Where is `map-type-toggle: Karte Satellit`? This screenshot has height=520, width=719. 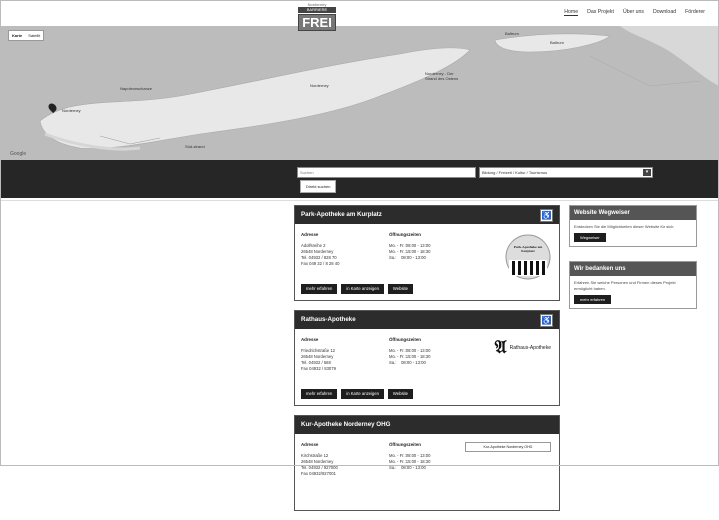
map-type-toggle: Karte Satellit is located at coordinates (26, 35).